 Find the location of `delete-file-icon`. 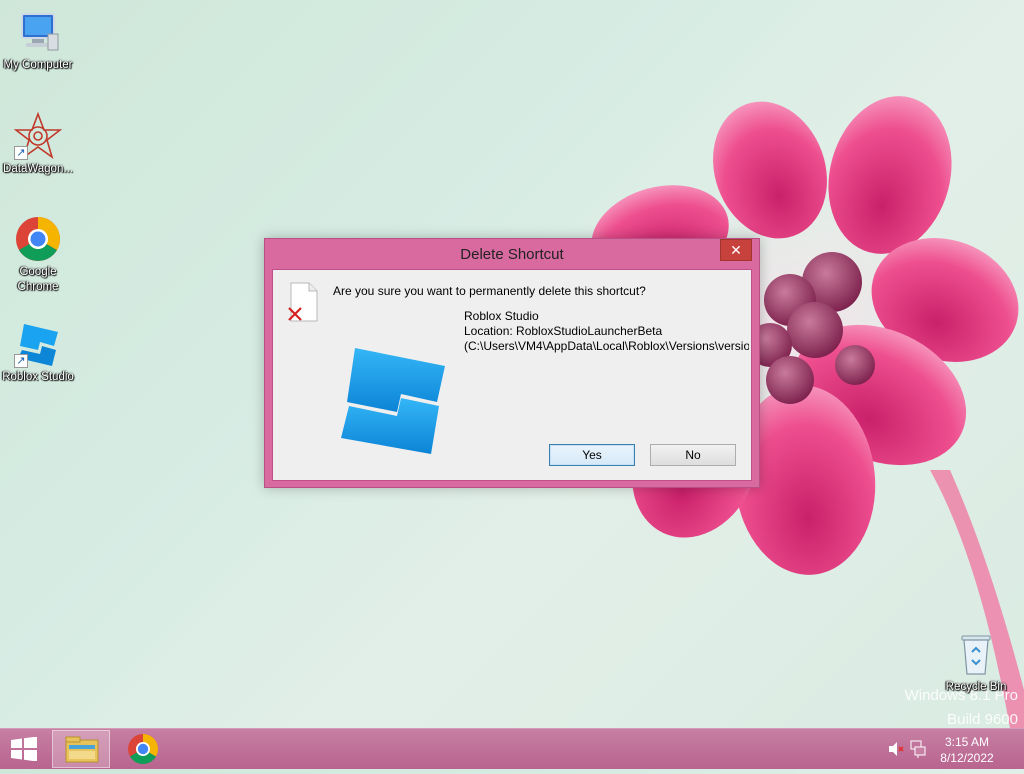

delete-file-icon is located at coordinates (304, 302).